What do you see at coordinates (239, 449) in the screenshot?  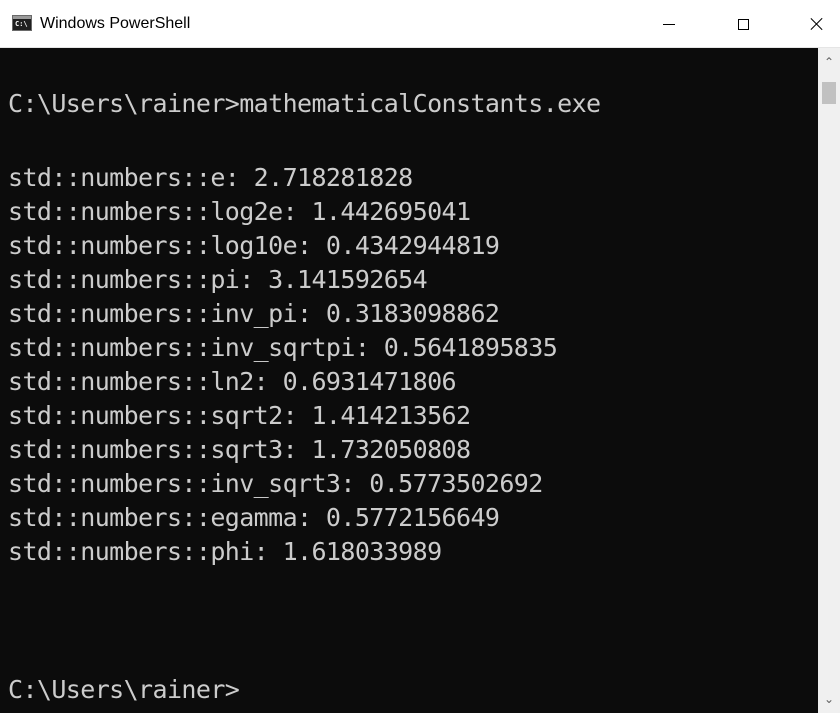 I see `output-line-sqrt3: std::numbers::sqrt3: 1.732050808` at bounding box center [239, 449].